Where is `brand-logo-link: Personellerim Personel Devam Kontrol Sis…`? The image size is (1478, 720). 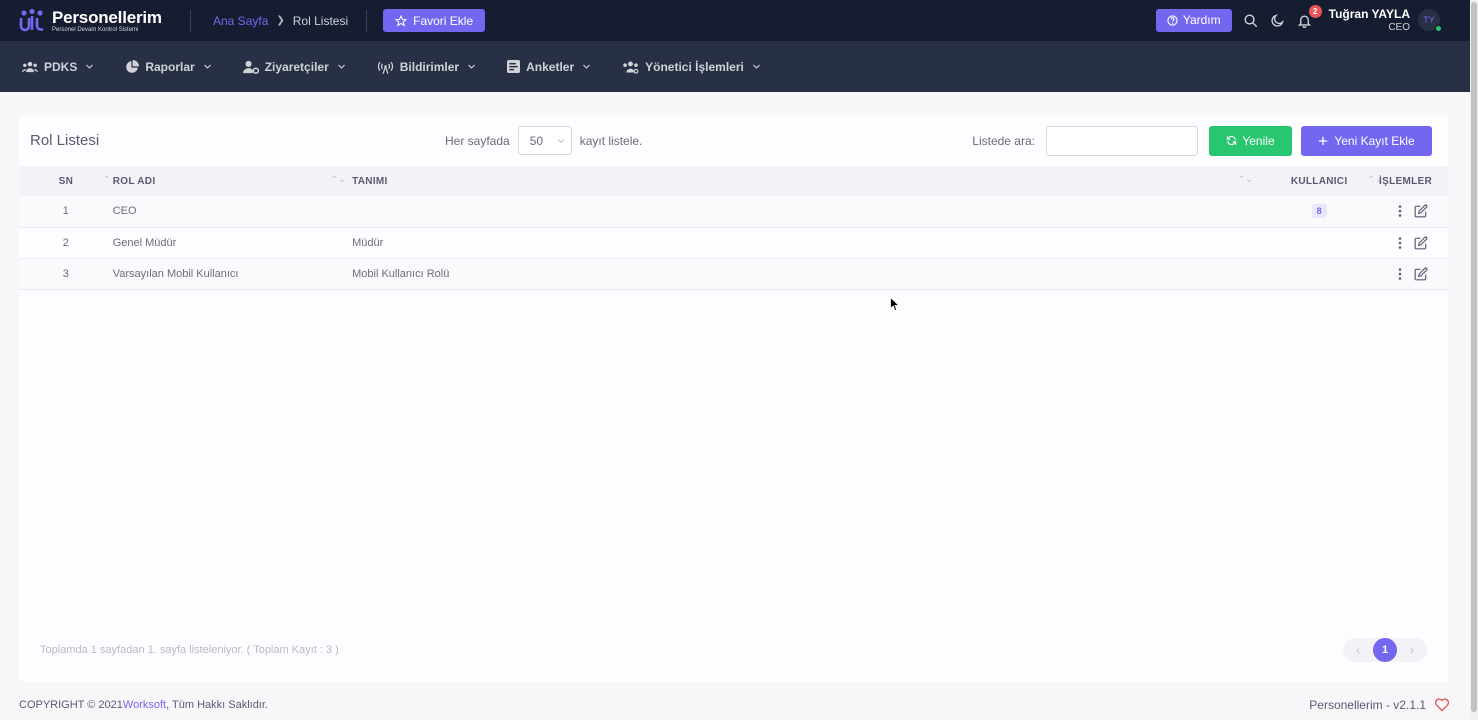
brand-logo-link: Personellerim Personel Devam Kontrol Sis… is located at coordinates (98, 21).